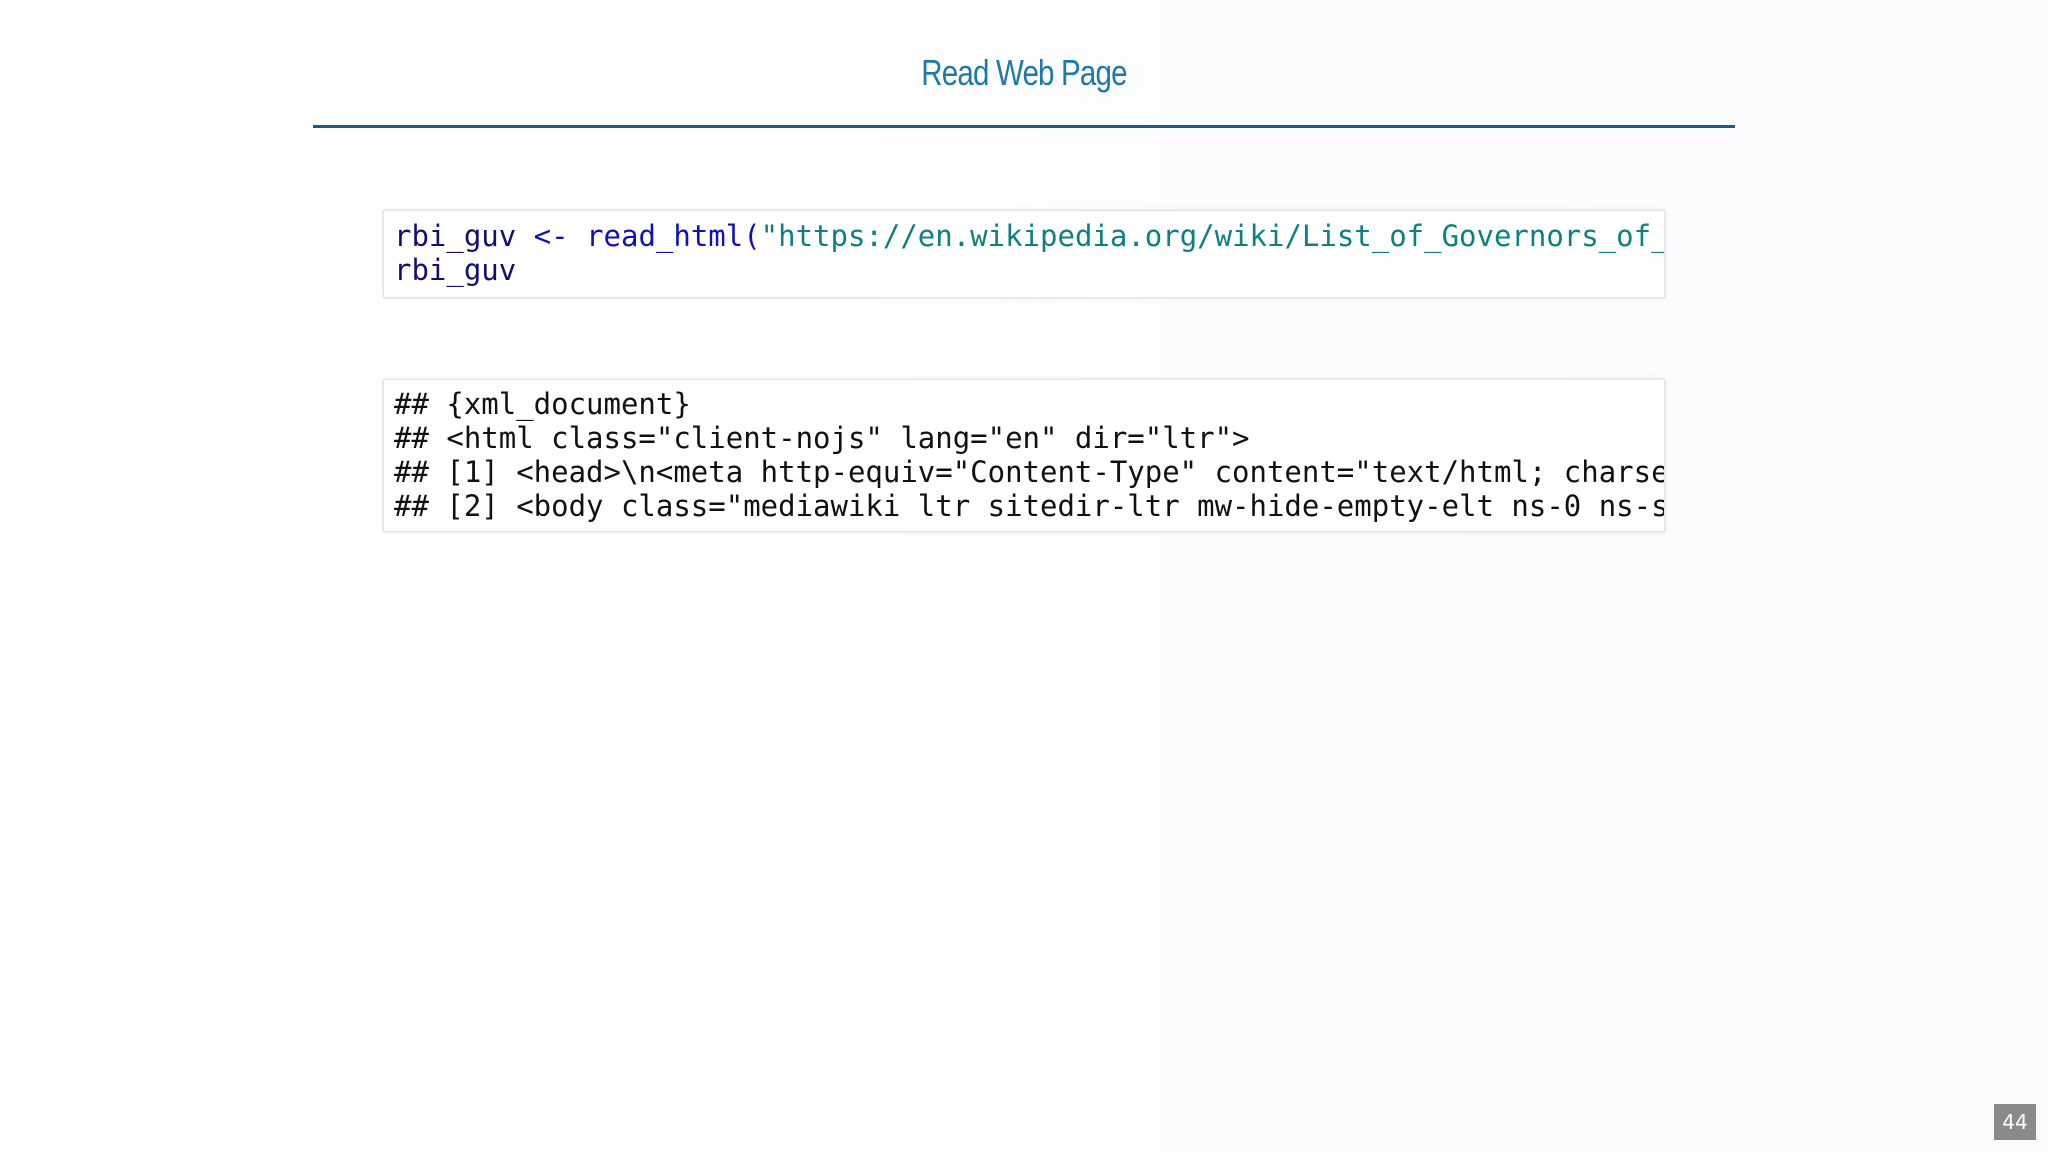 The image size is (2048, 1152). Describe the element at coordinates (455, 236) in the screenshot. I see `code-variable: rbi_guv` at that location.